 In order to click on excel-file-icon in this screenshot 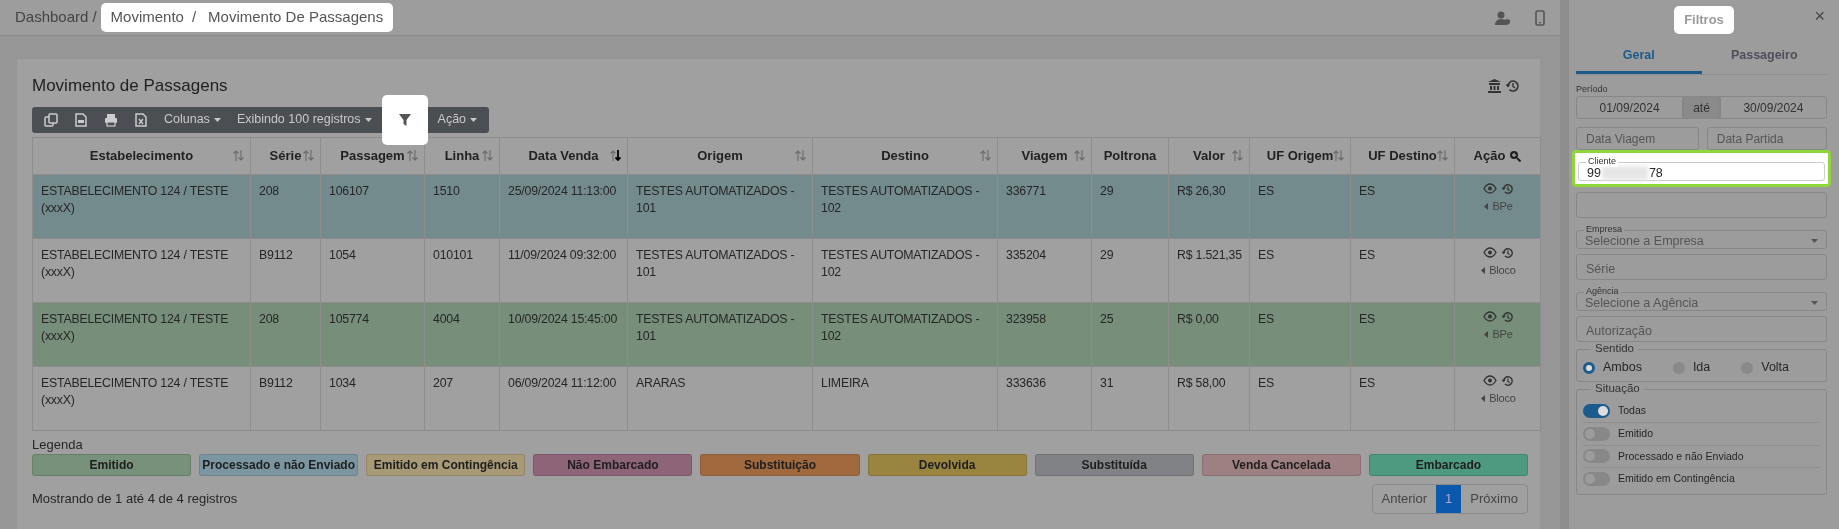, I will do `click(141, 119)`.